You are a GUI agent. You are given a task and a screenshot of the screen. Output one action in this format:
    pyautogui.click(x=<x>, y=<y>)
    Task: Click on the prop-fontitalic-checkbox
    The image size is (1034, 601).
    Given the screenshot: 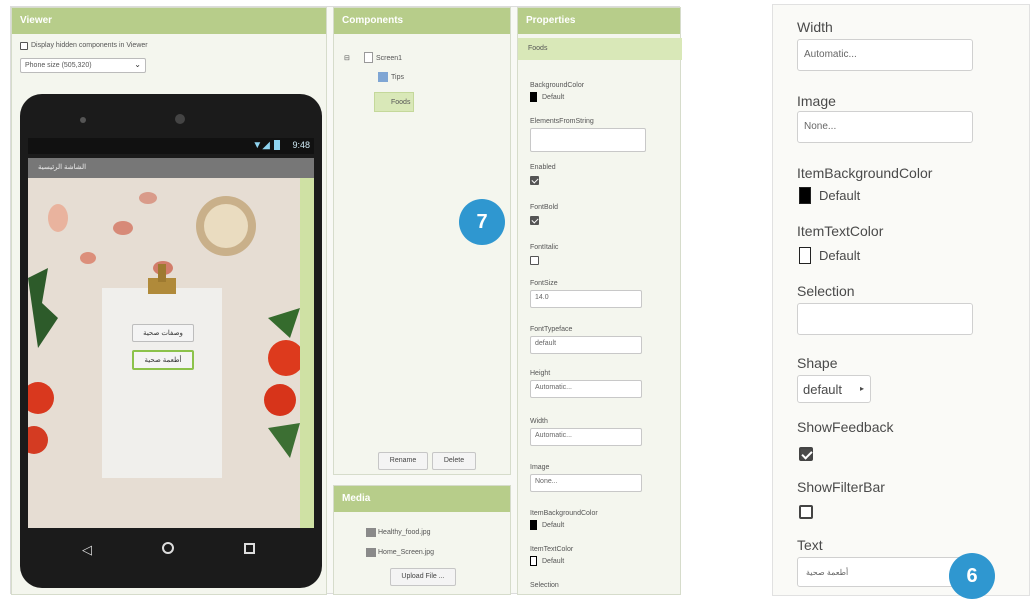 What is the action you would take?
    pyautogui.click(x=534, y=260)
    